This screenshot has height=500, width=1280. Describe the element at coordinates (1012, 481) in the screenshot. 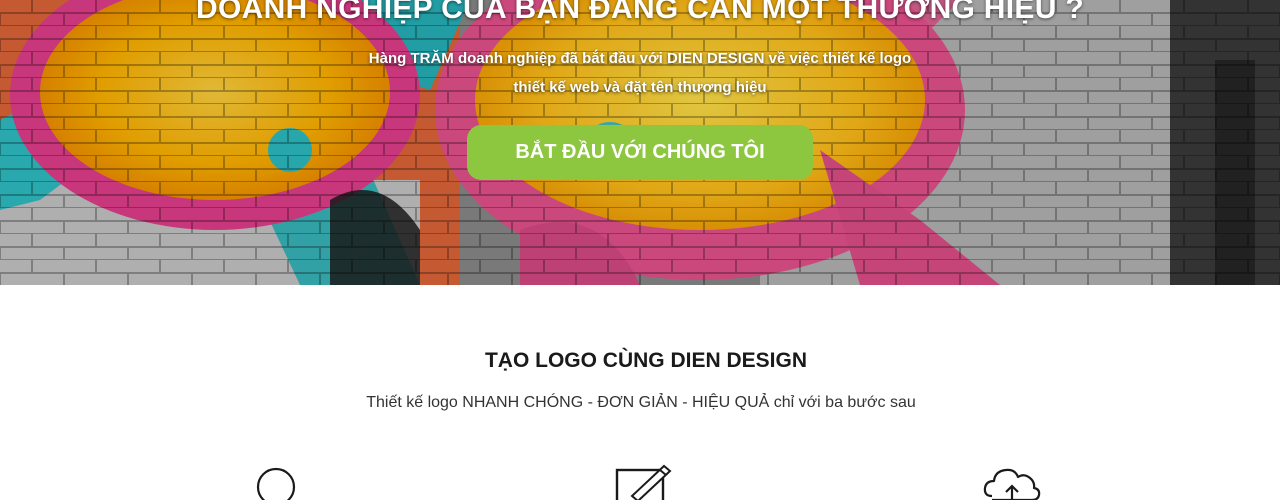

I see `cloud-upload-icon` at that location.